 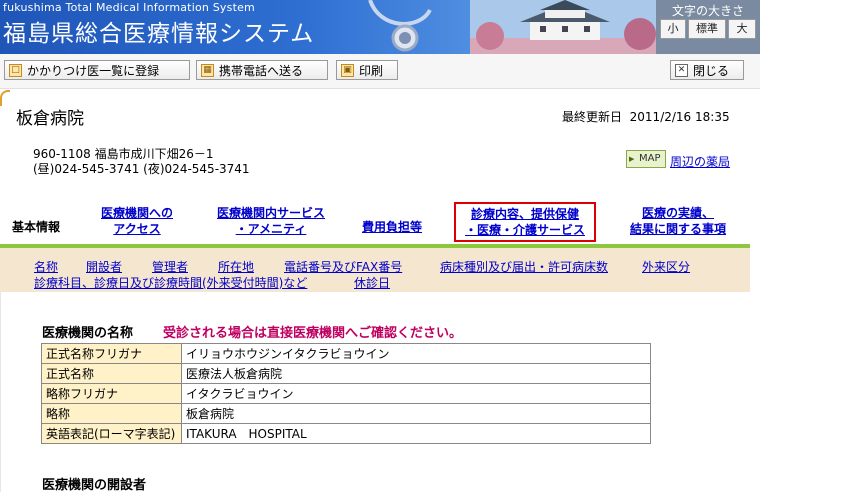 I want to click on tab-results: 医療の実績、 結果に関する事項, so click(x=678, y=221).